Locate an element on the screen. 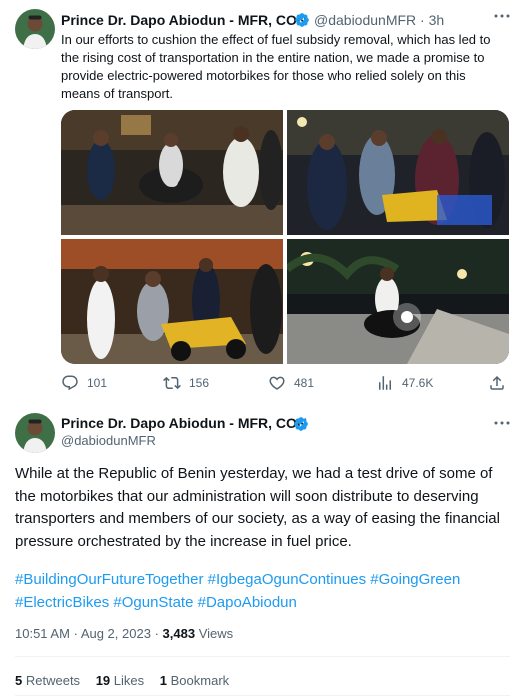 This screenshot has width=519, height=699. tweet-meta: 10:51 AM · Aug 2, 2023 · 3,483 Views is located at coordinates (124, 633).